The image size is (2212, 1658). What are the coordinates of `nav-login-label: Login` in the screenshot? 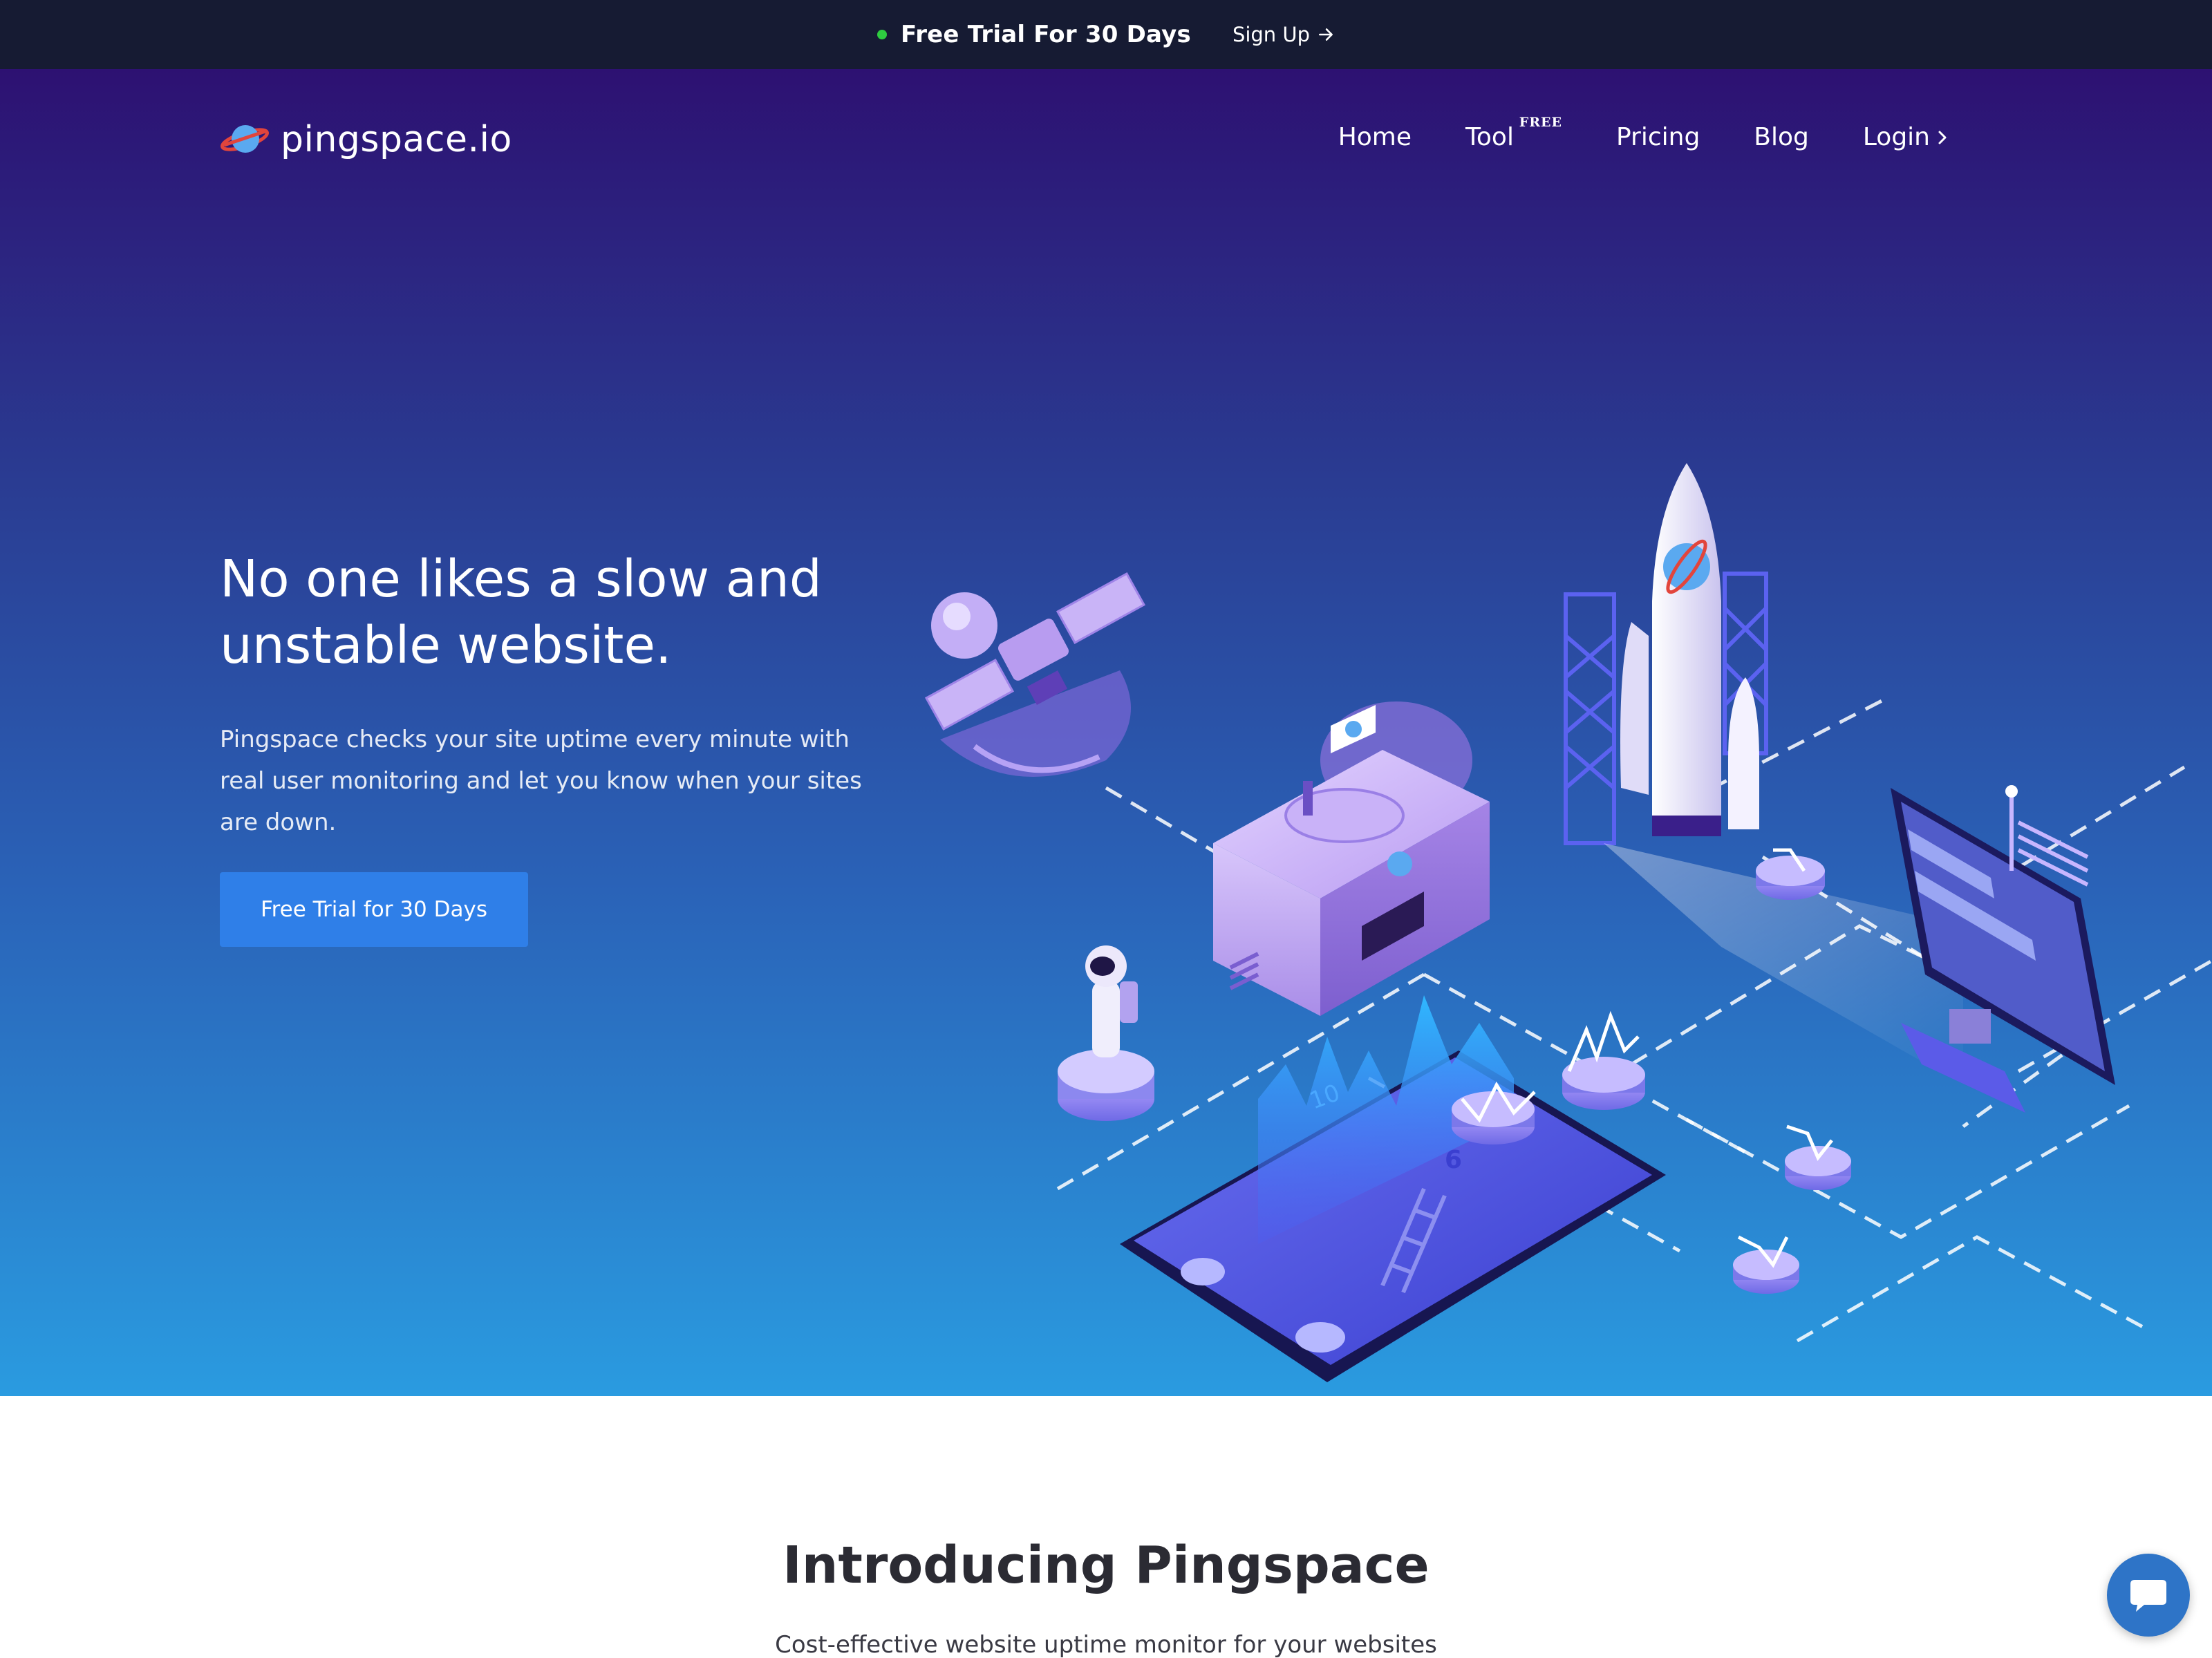 It's located at (1896, 137).